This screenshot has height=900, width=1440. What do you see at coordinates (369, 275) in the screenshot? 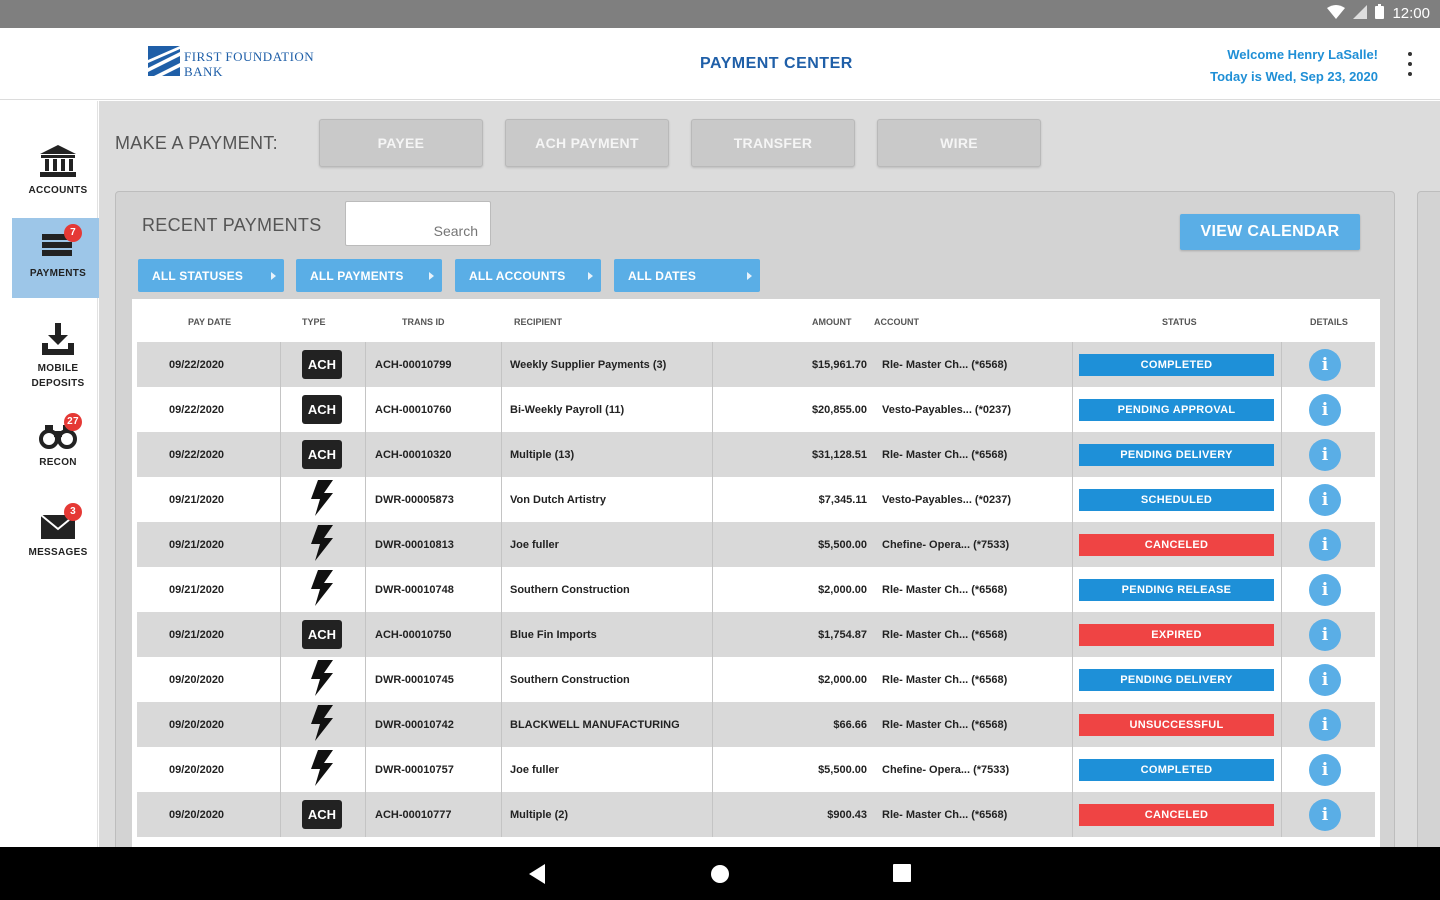
I see `filter-payments: ALL PAYMENTS` at bounding box center [369, 275].